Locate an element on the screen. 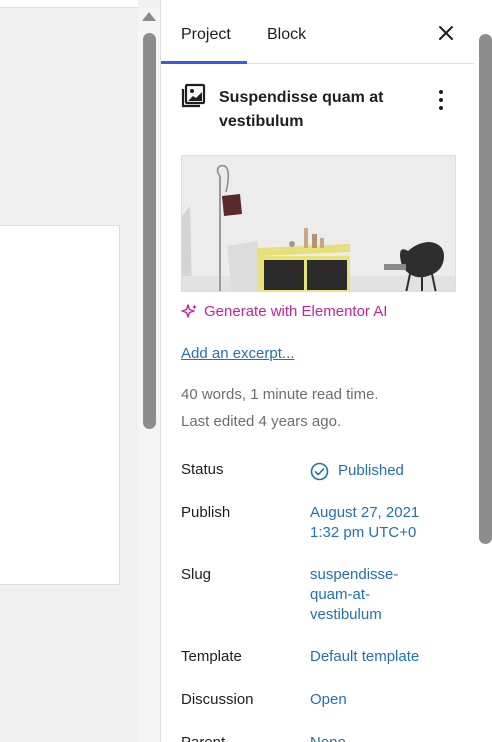 The image size is (492, 742). tab-project: Project is located at coordinates (206, 32).